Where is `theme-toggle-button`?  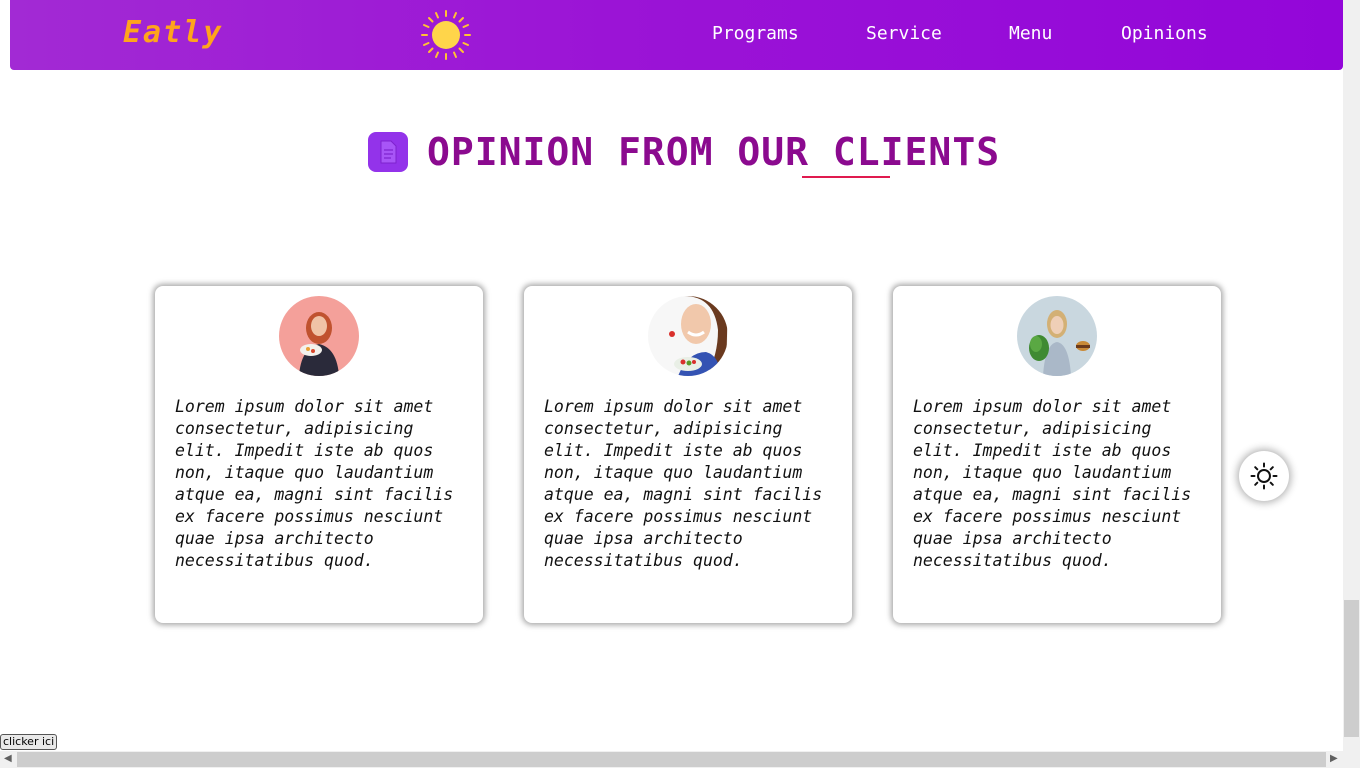
theme-toggle-button is located at coordinates (1264, 476).